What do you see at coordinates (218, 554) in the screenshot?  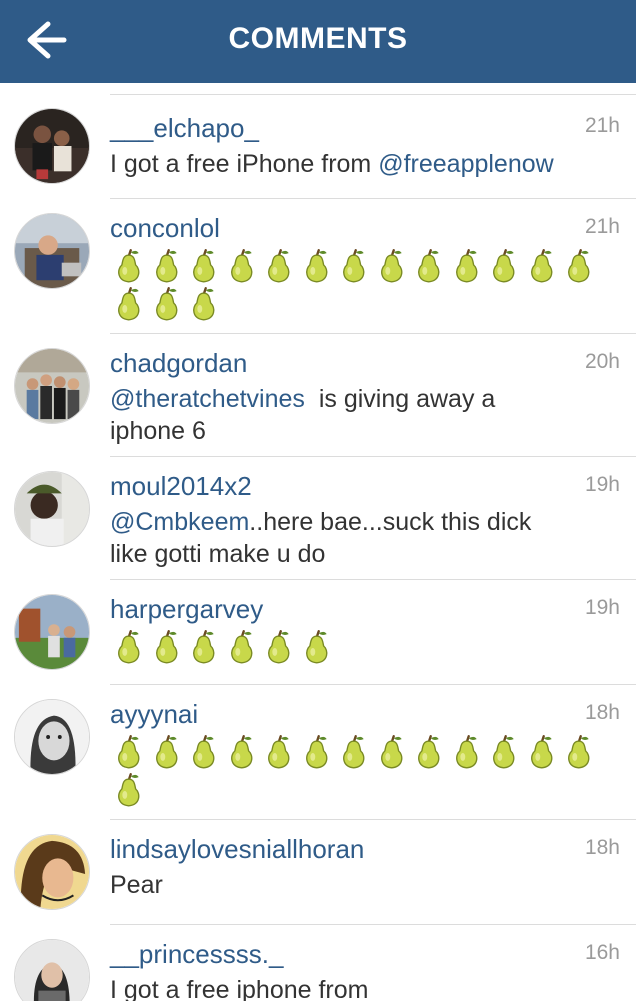 I see `comment-text-part: like gotti make u do` at bounding box center [218, 554].